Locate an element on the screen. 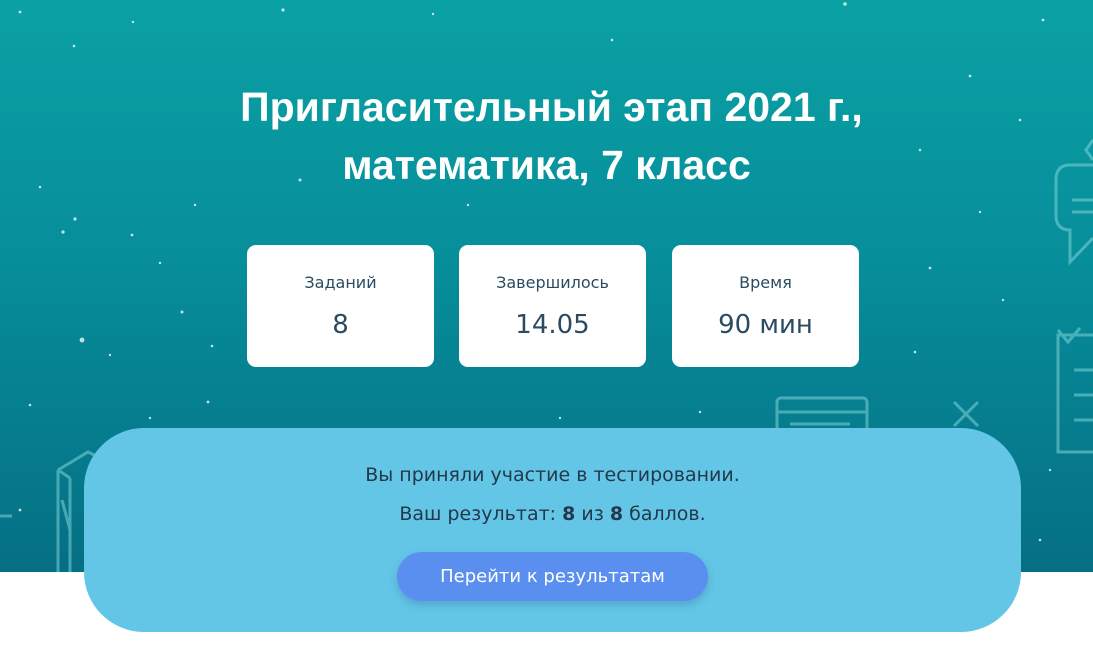 This screenshot has height=668, width=1093. checklist-icon is located at coordinates (1074, 390).